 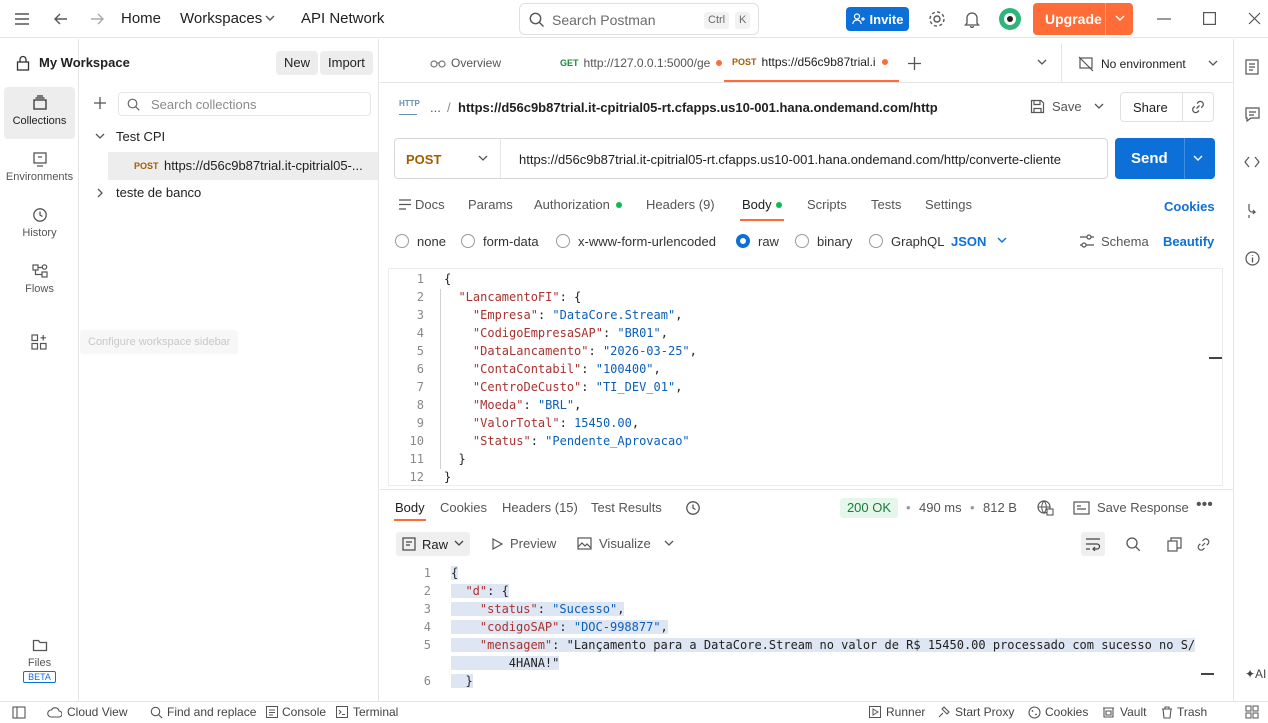 I want to click on documentation-icon, so click(x=1252, y=67).